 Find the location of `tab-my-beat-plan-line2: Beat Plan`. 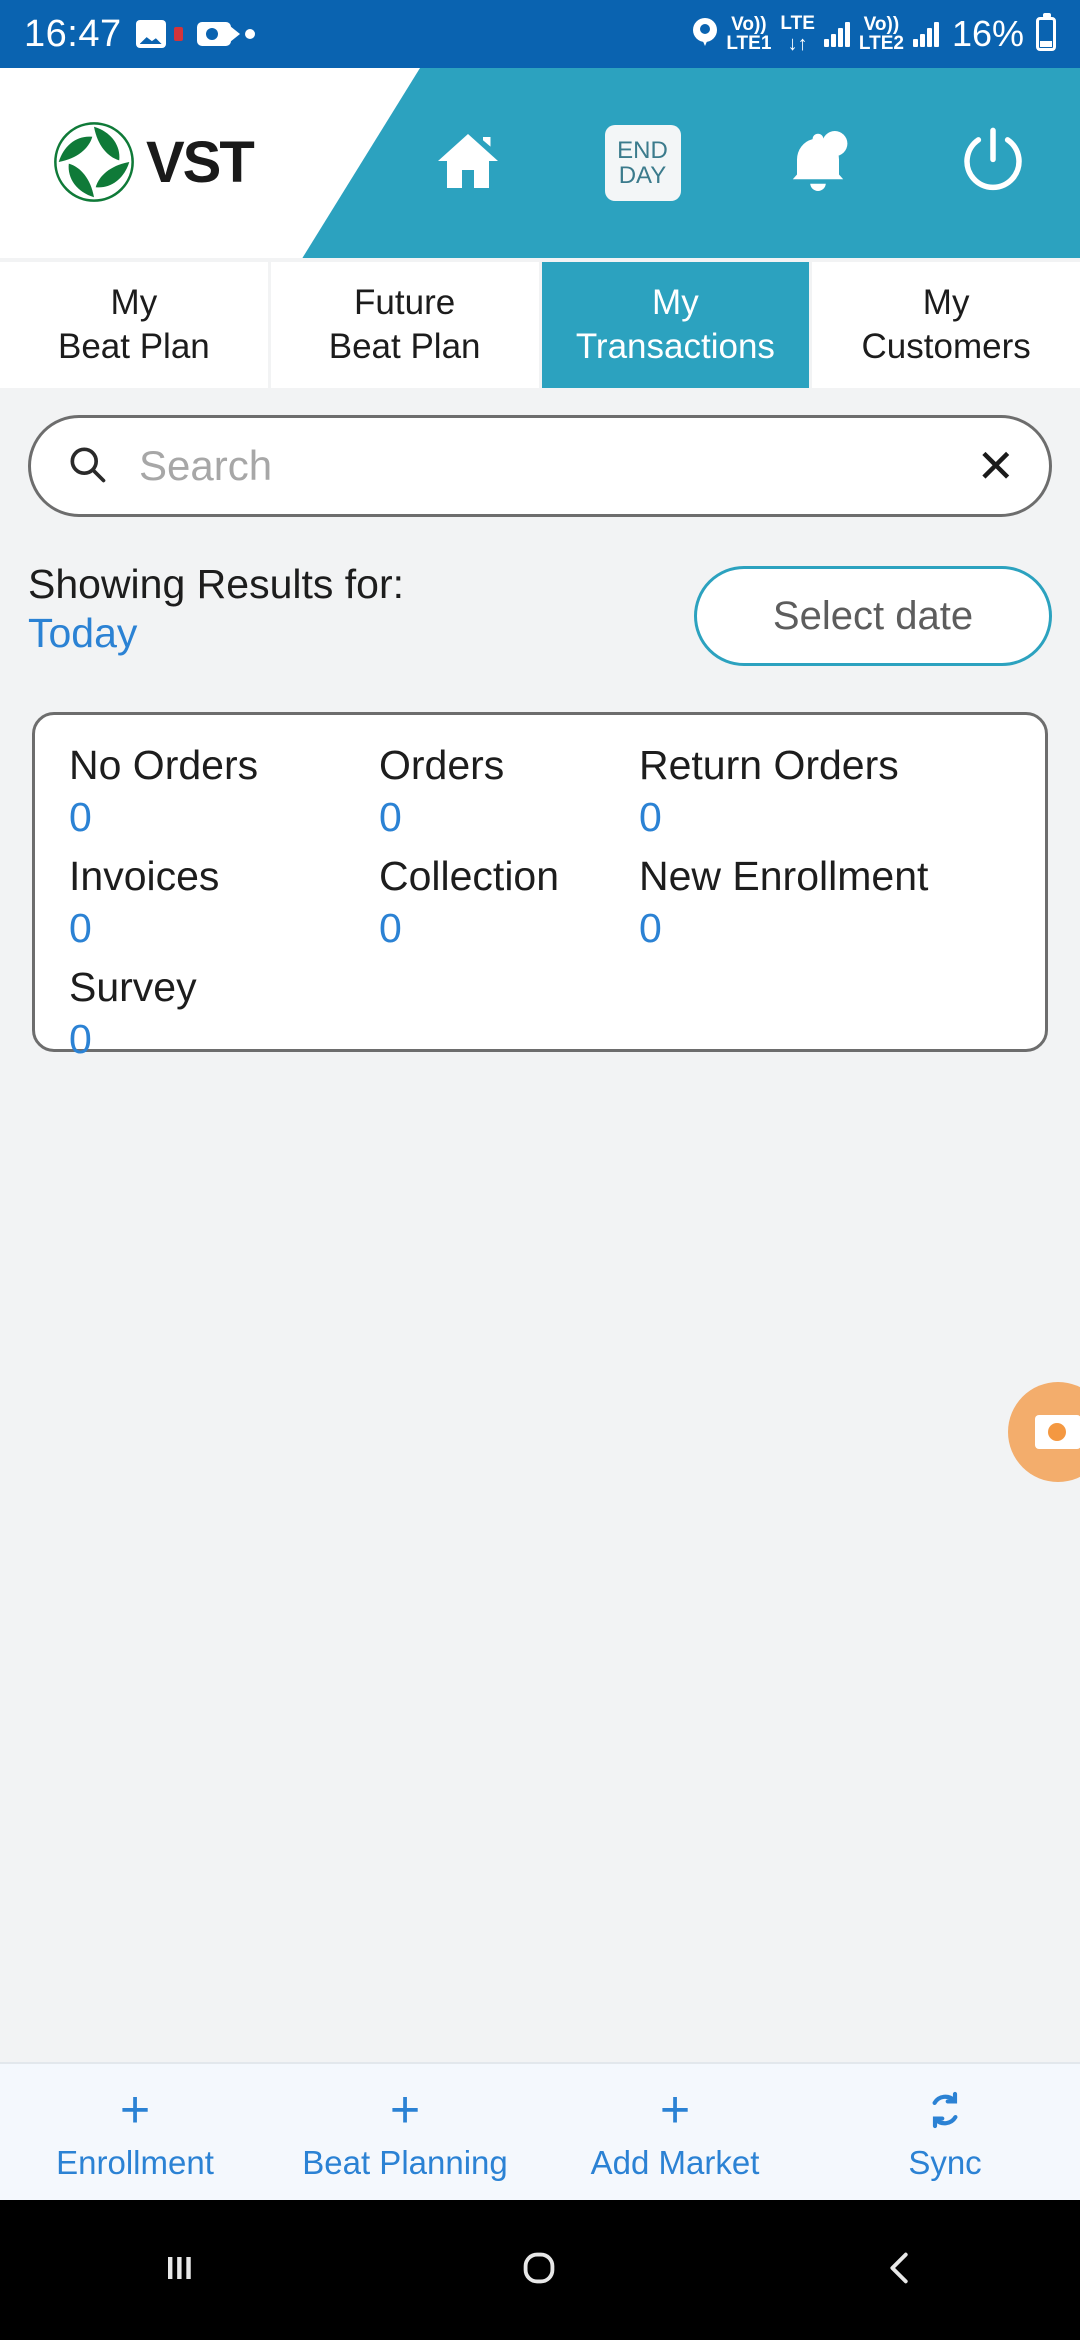

tab-my-beat-plan-line2: Beat Plan is located at coordinates (133, 346).